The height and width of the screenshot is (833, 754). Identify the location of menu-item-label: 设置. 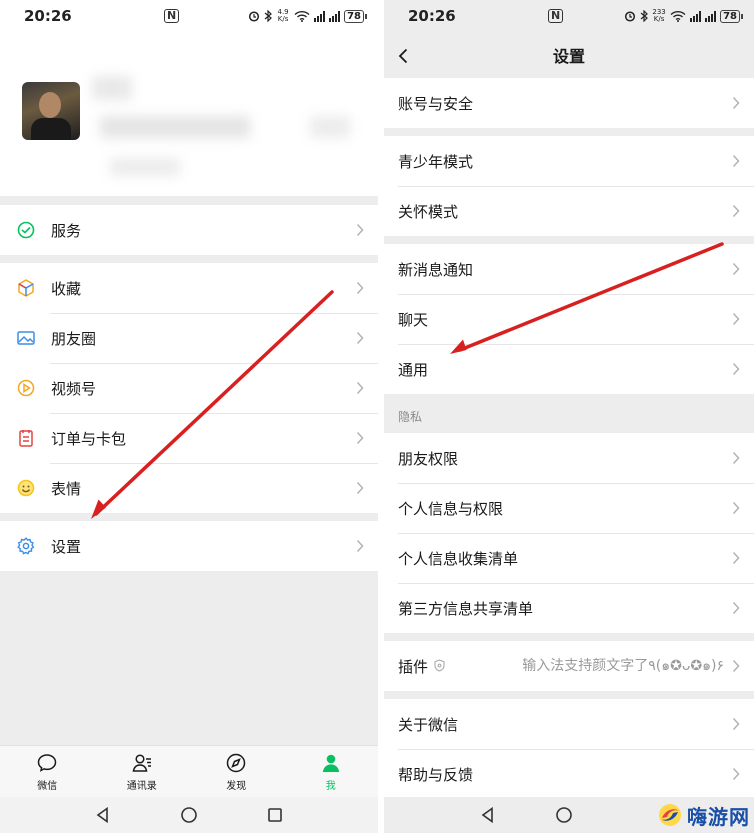
(66, 546).